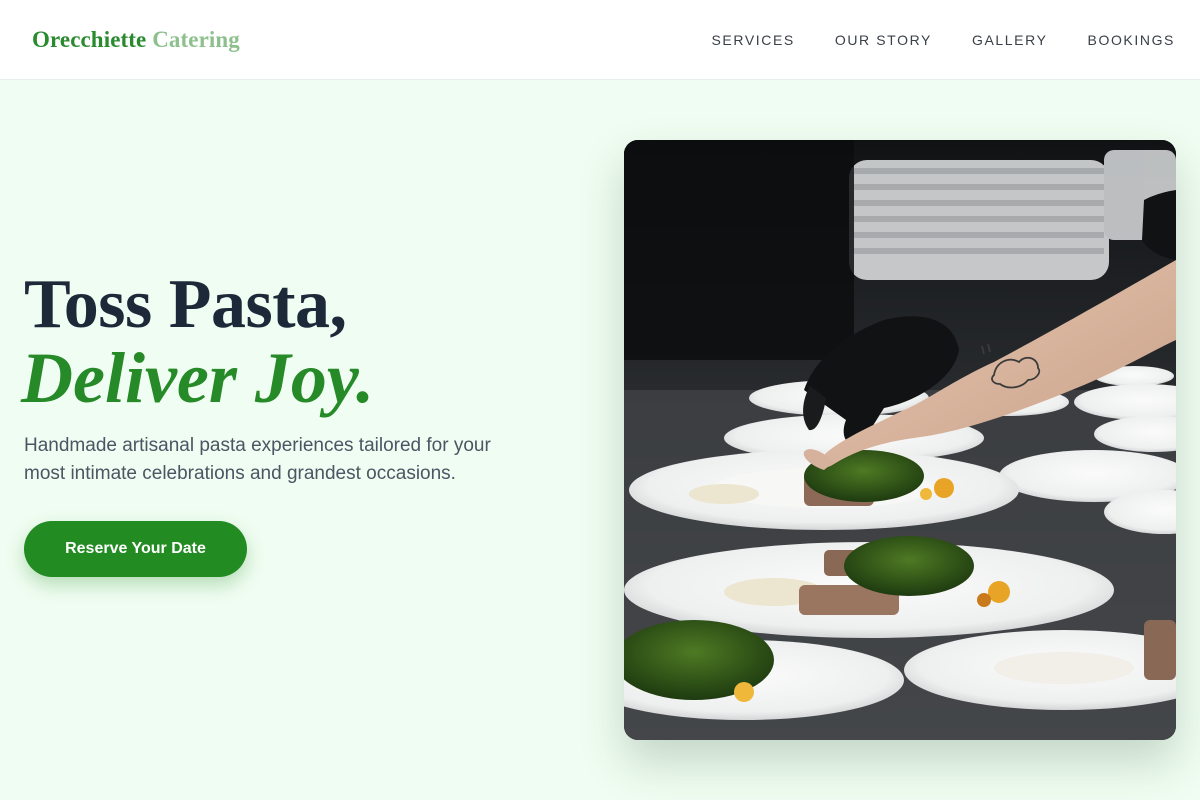 The image size is (1200, 800). I want to click on logo-primary-text: Orecchiette, so click(89, 39).